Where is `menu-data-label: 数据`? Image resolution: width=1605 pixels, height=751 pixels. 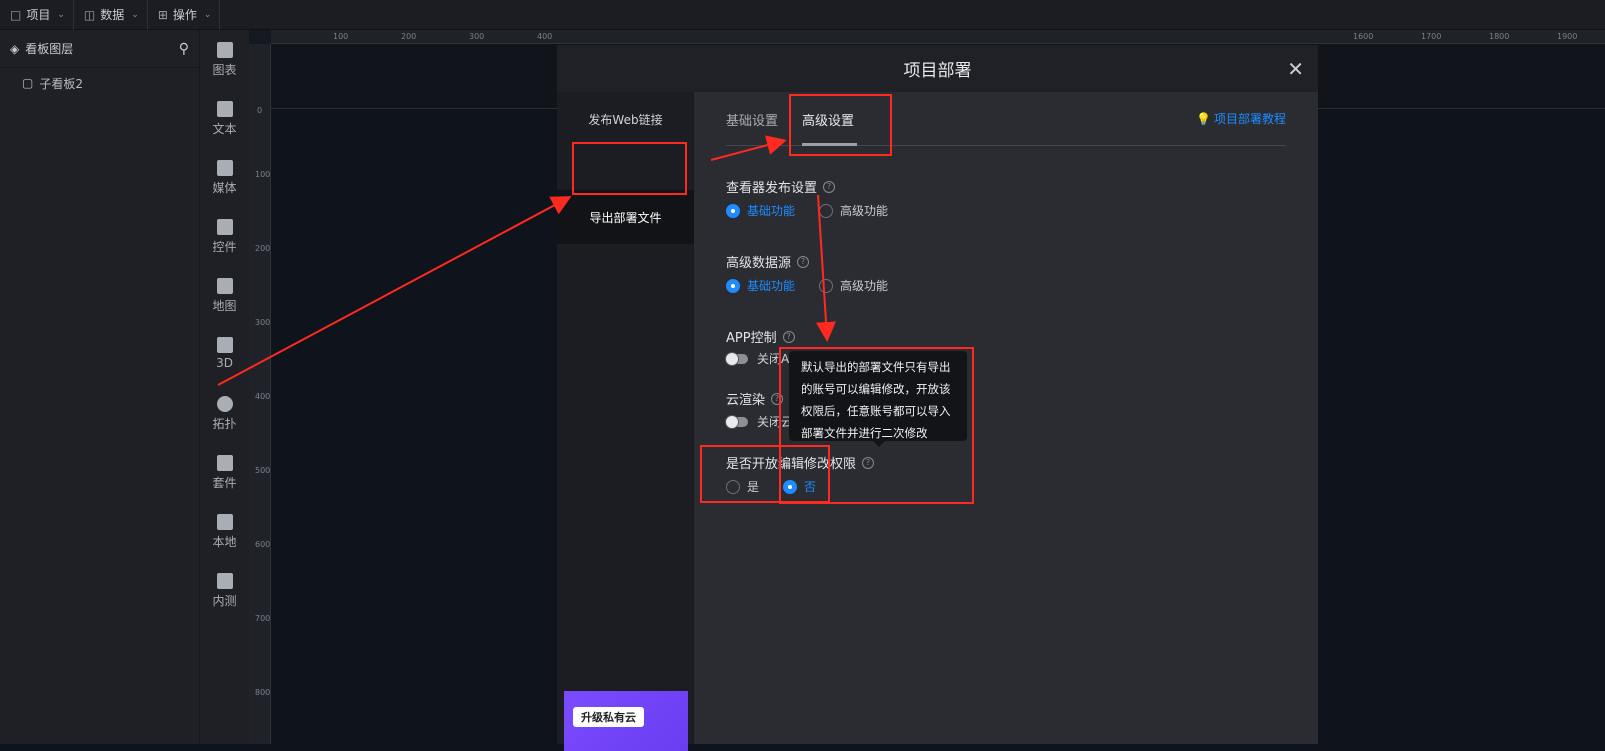 menu-data-label: 数据 is located at coordinates (112, 15).